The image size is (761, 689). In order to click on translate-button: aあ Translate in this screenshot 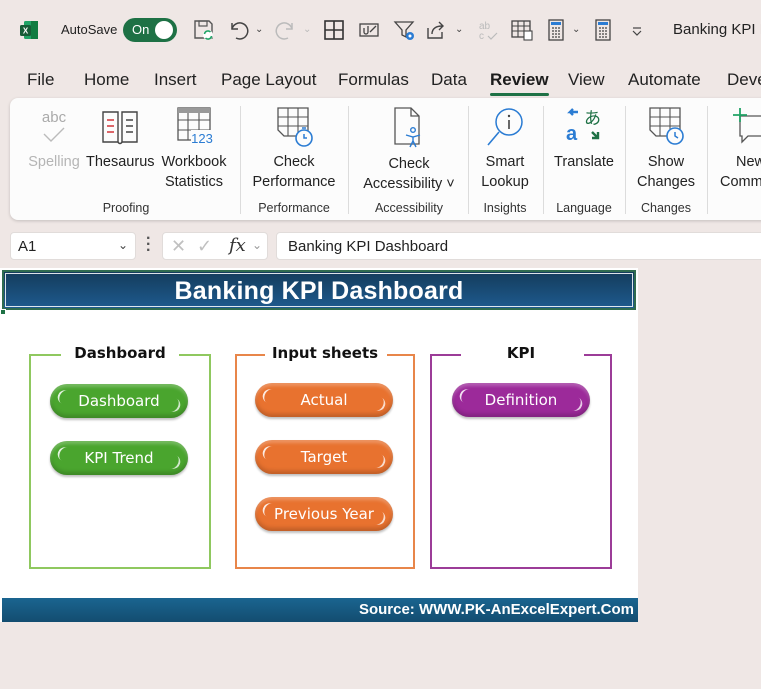, I will do `click(584, 139)`.